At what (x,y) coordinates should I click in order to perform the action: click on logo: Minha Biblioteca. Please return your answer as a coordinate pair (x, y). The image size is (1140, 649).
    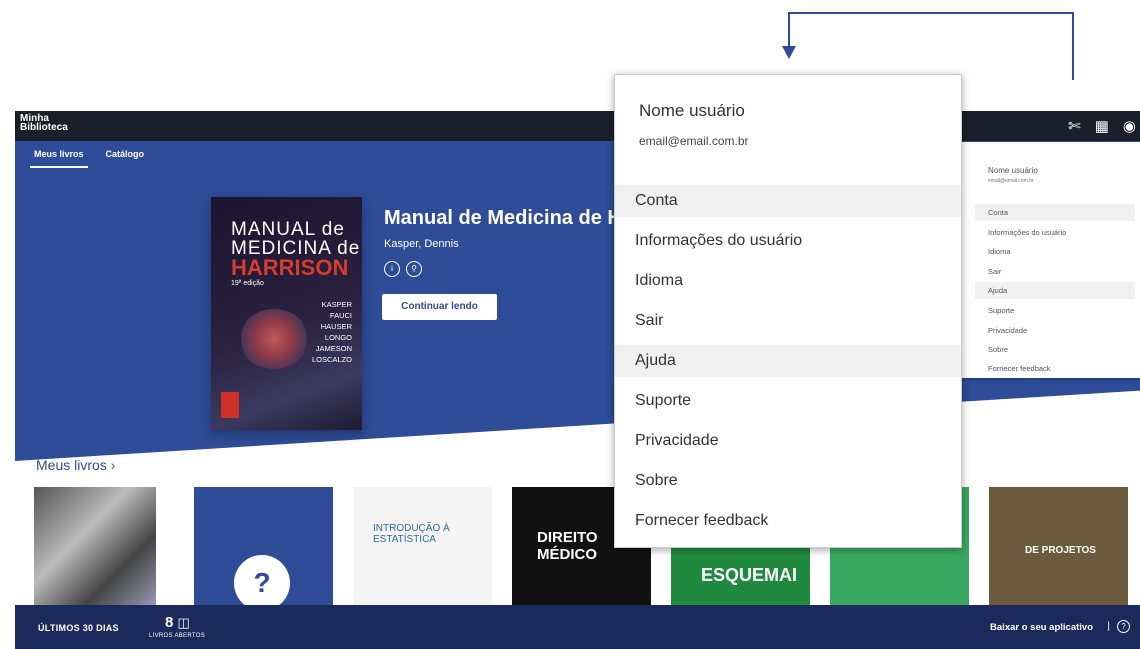
    Looking at the image, I should click on (44, 123).